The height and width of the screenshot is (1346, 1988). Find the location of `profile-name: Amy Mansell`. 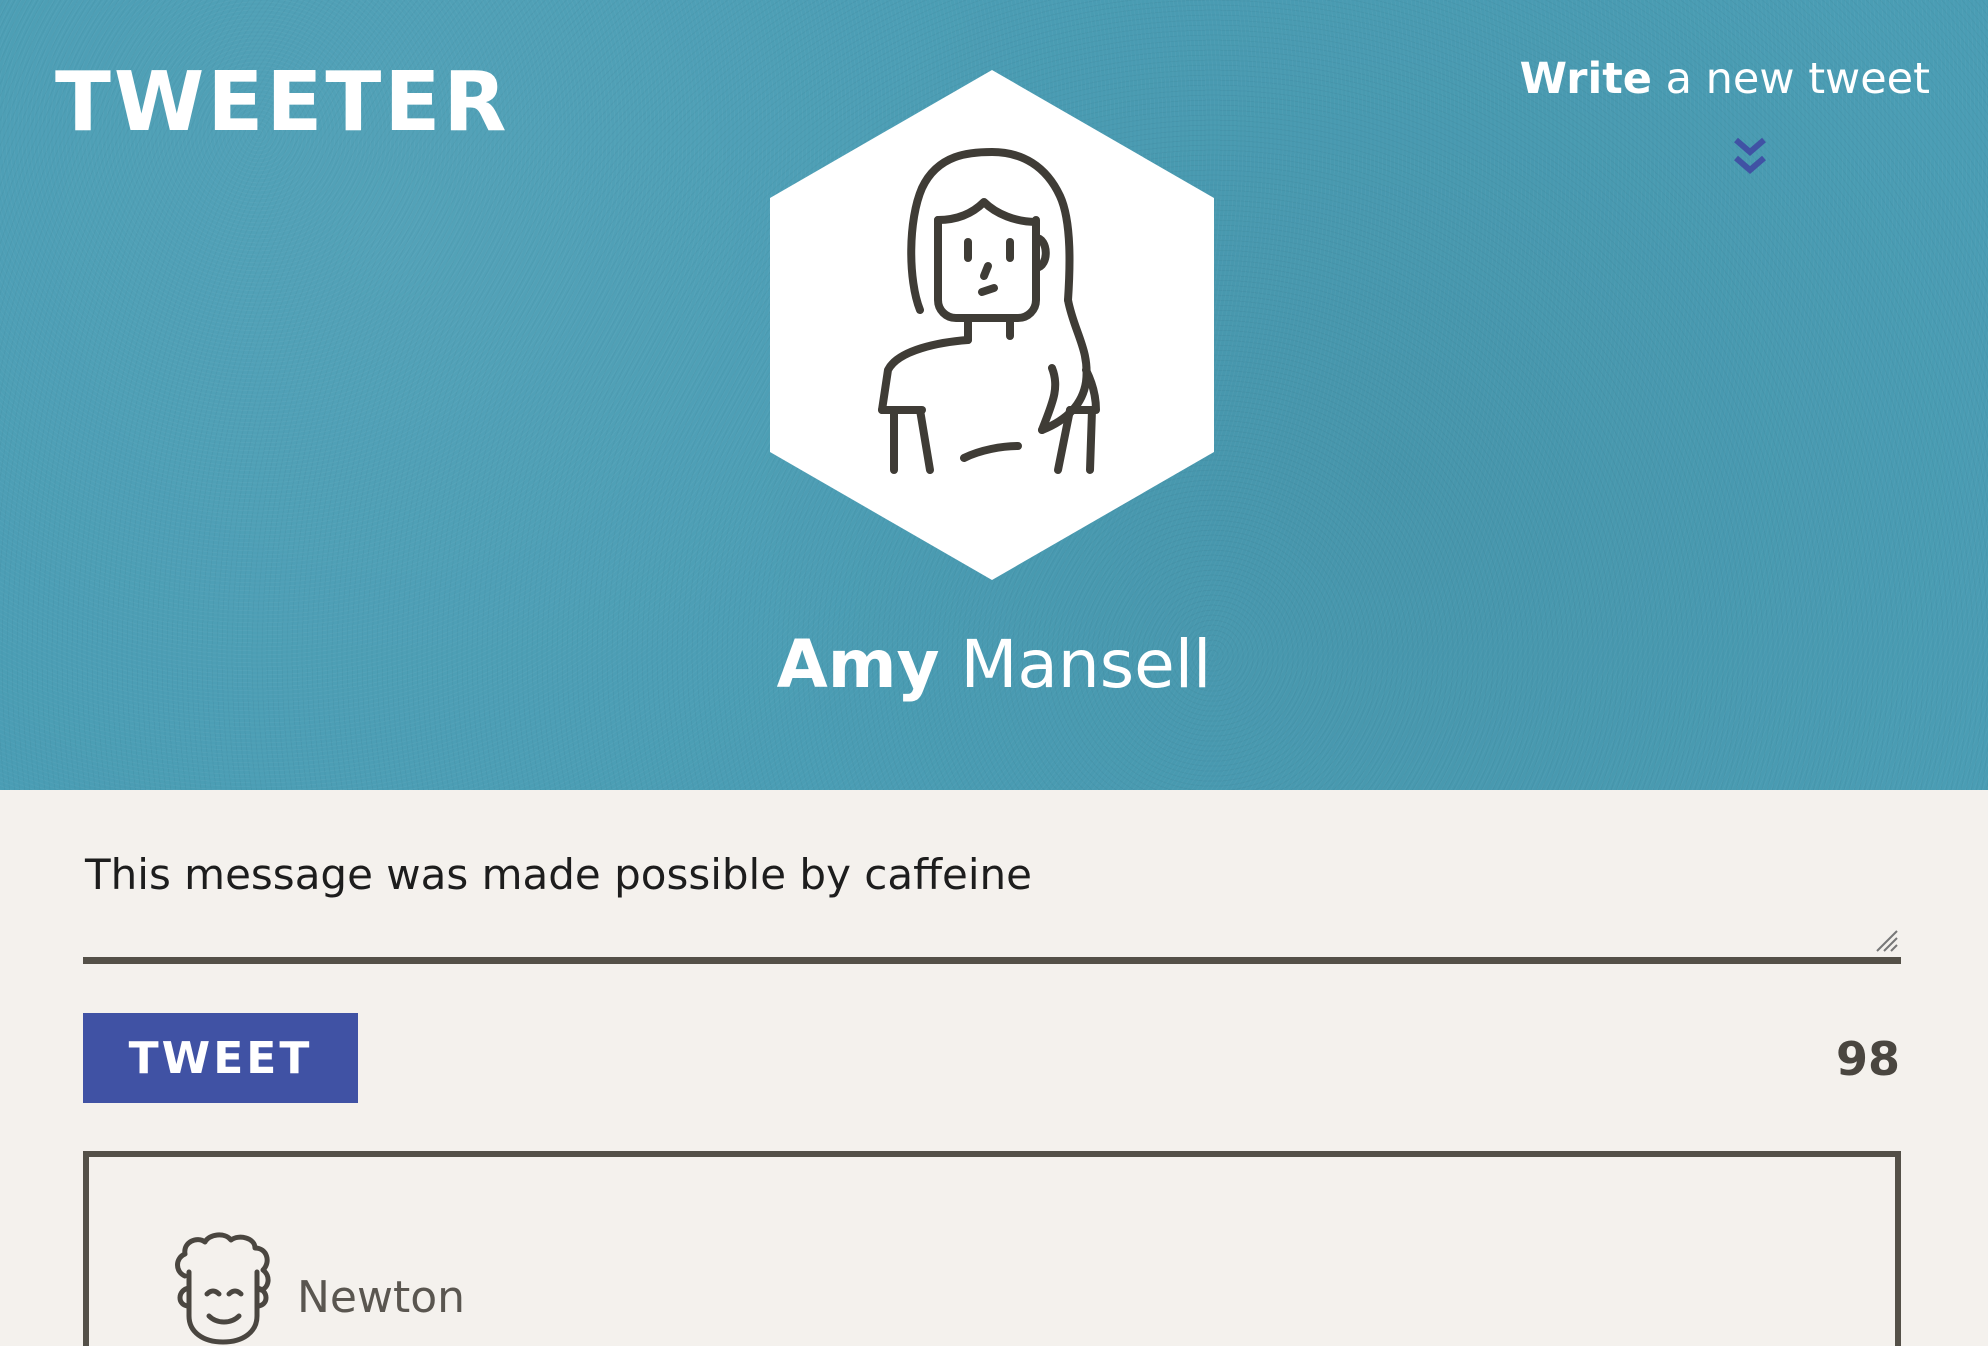

profile-name: Amy Mansell is located at coordinates (994, 665).